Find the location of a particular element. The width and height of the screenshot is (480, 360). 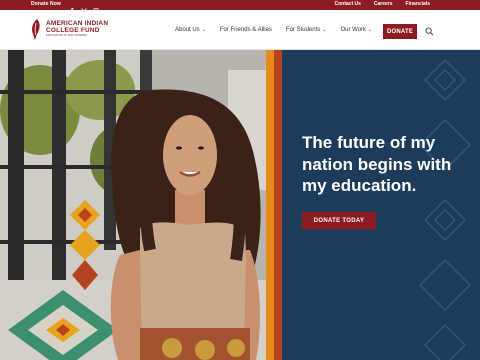

nav-about-us-label: About Us is located at coordinates (187, 30).